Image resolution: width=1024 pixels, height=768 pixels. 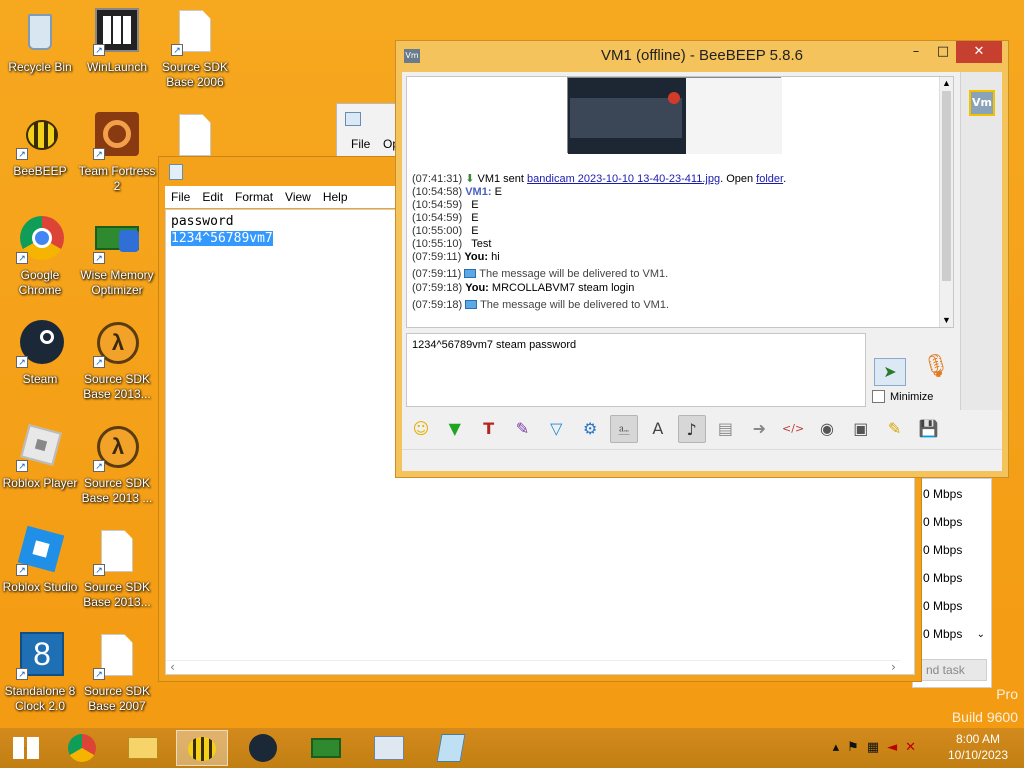 I want to click on music-note-icon: ♪, so click(x=691, y=429).